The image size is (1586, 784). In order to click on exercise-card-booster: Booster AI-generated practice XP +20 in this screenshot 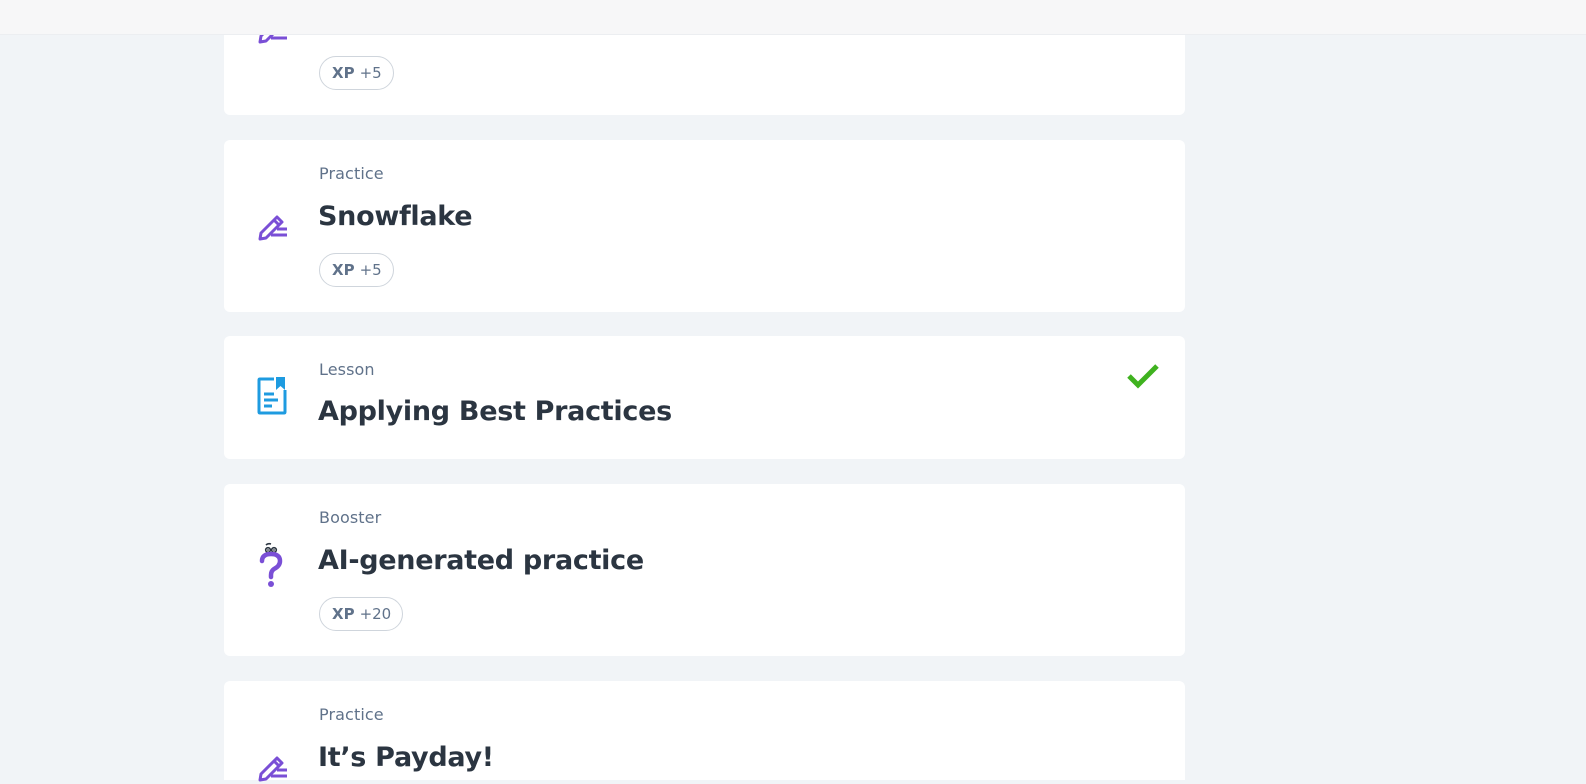, I will do `click(704, 570)`.